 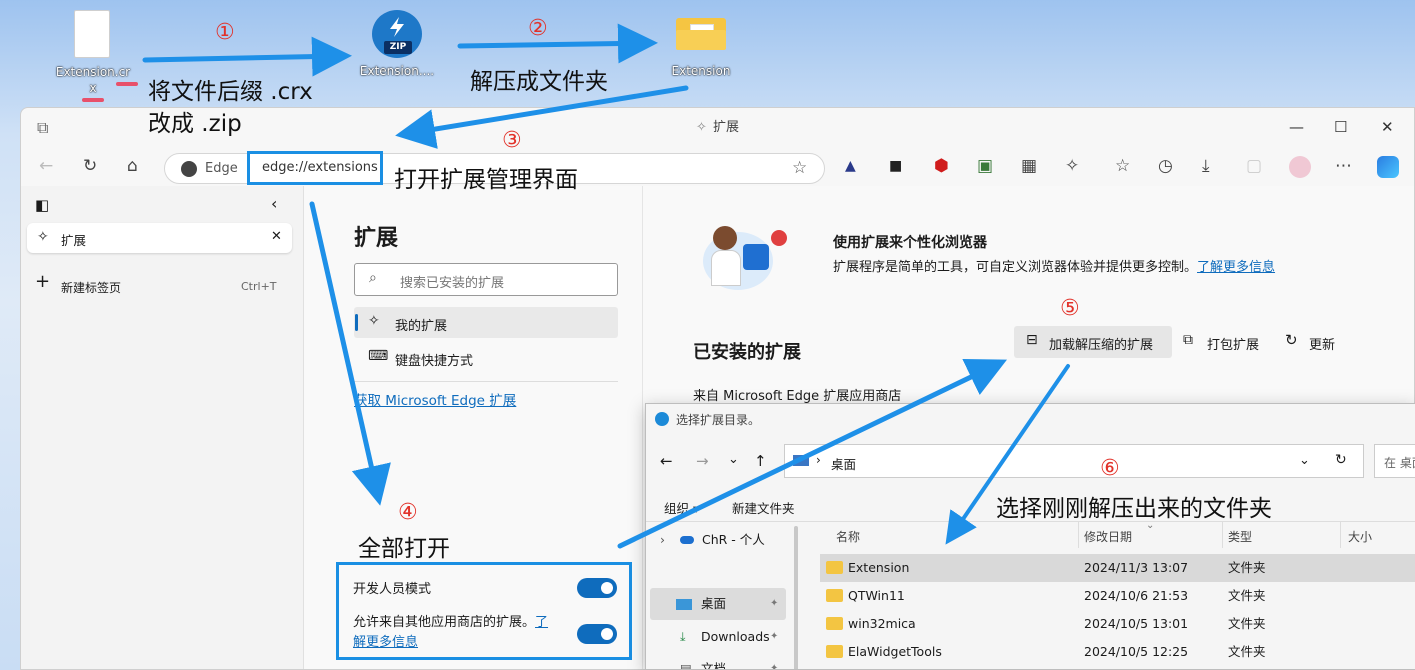 What do you see at coordinates (597, 588) in the screenshot?
I see `dev-mode-toggle` at bounding box center [597, 588].